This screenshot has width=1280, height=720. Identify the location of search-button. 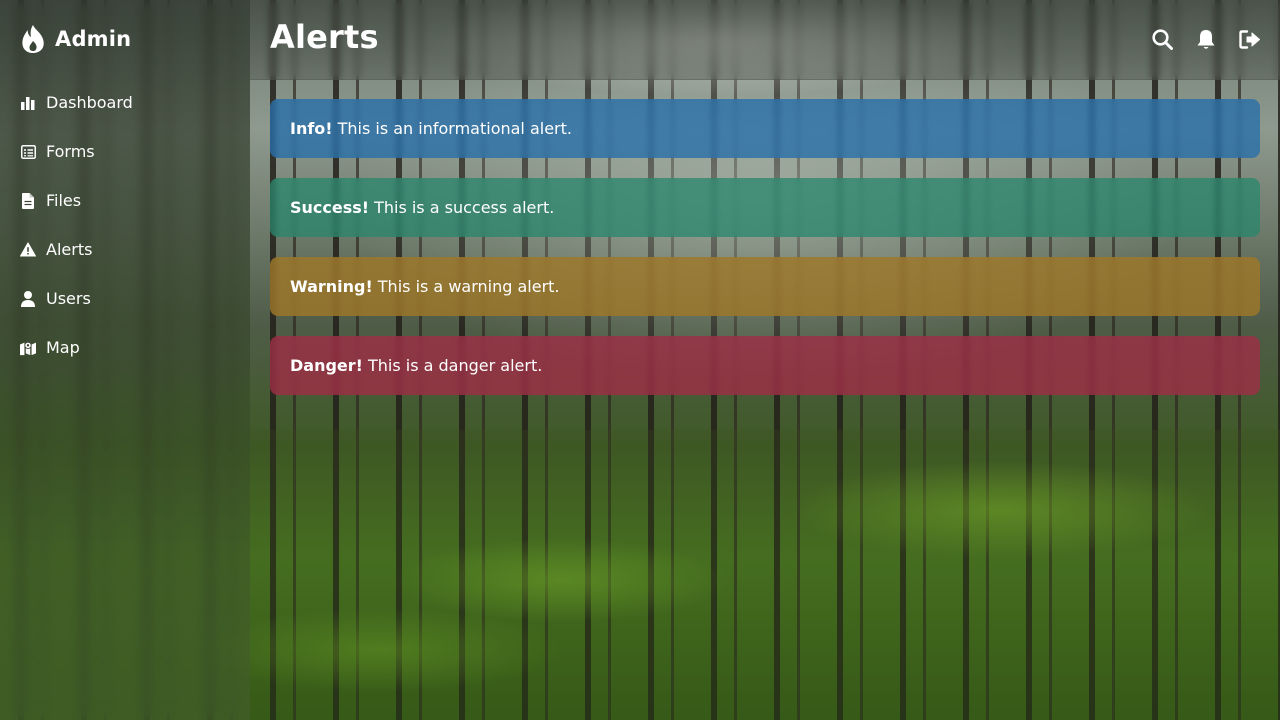
(1162, 39).